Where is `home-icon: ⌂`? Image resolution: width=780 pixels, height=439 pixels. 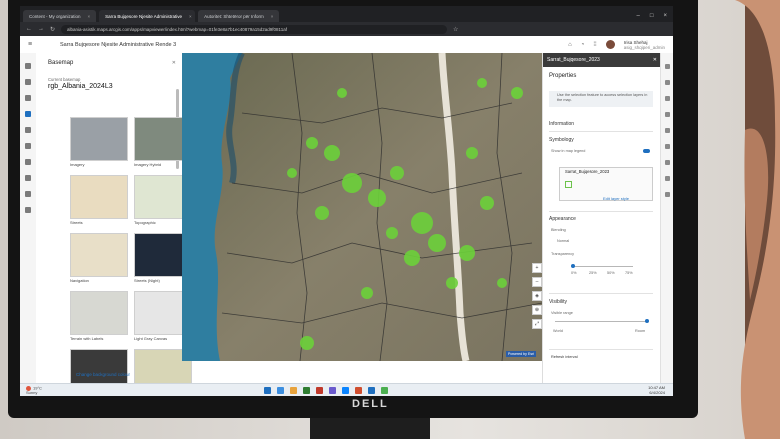 home-icon: ⌂ is located at coordinates (570, 45).